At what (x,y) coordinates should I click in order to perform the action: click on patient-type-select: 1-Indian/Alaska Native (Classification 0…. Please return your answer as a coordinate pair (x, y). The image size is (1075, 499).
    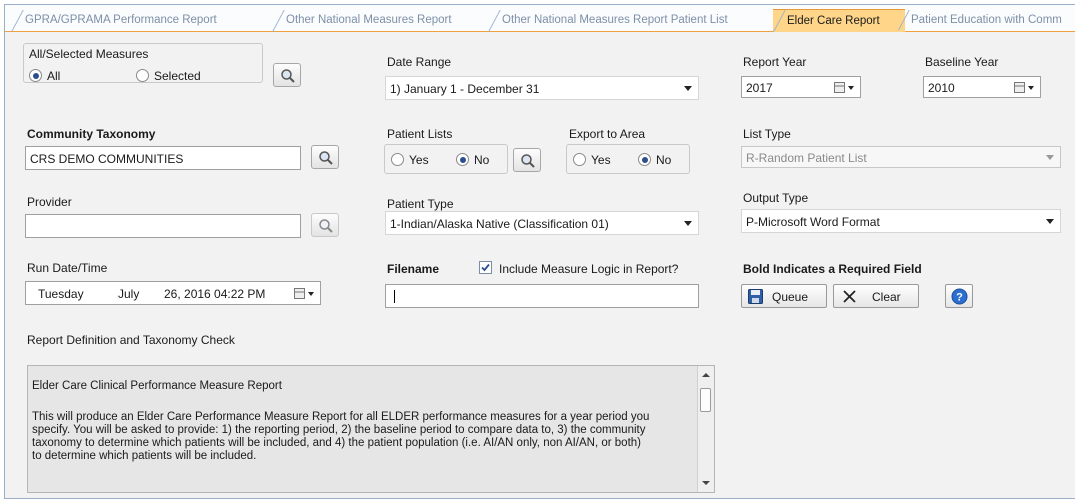
    Looking at the image, I should click on (542, 223).